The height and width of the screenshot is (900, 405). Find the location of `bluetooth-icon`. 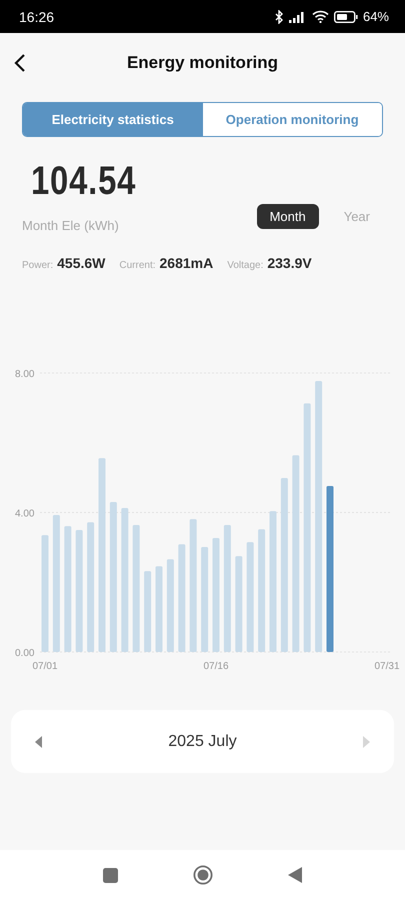

bluetooth-icon is located at coordinates (279, 17).